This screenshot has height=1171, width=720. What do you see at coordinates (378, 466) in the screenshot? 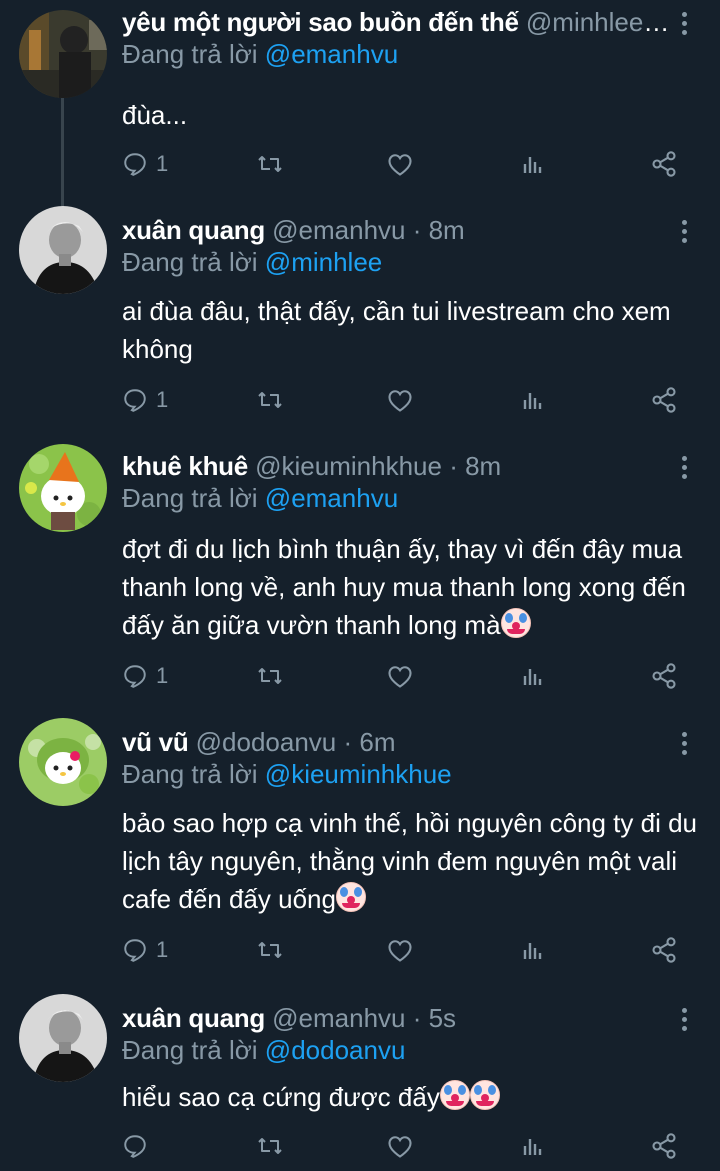
I see `handle: @kieuminhkhue · 8m` at bounding box center [378, 466].